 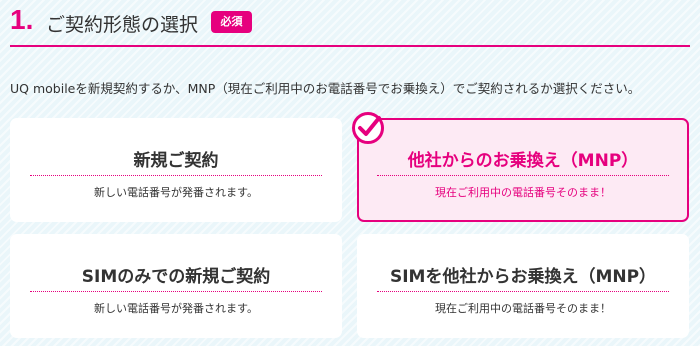 I want to click on option-title: 新規ご契約, so click(x=176, y=161).